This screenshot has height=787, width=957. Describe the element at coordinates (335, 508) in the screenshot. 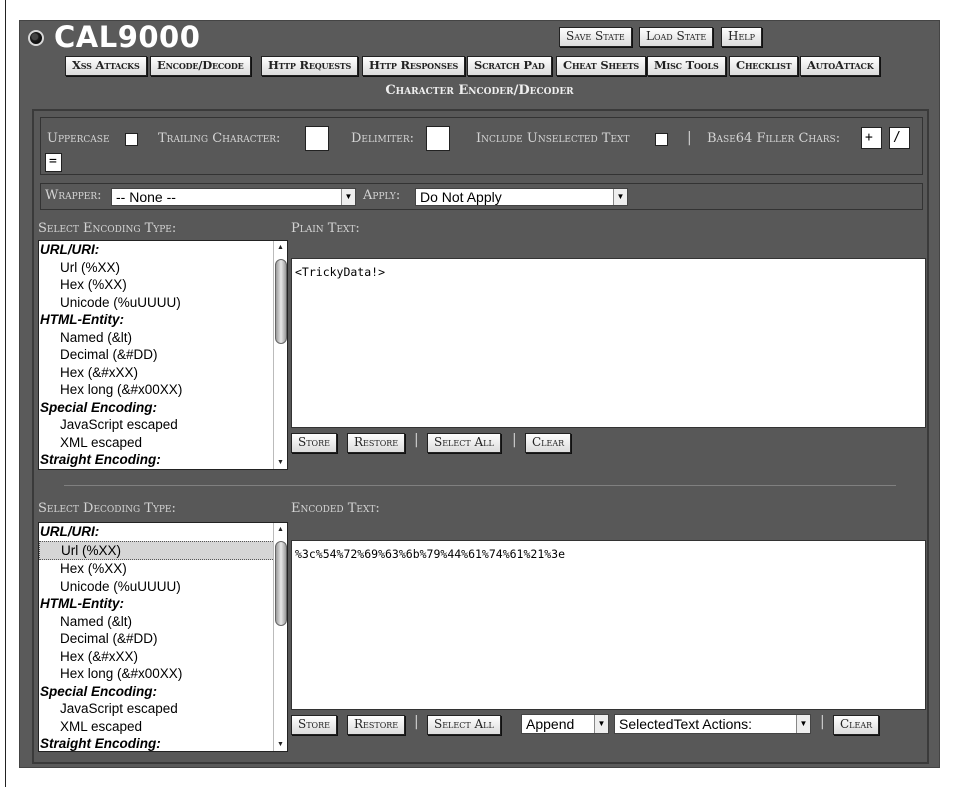

I see `encoded-text-label: Encoded Text:` at that location.